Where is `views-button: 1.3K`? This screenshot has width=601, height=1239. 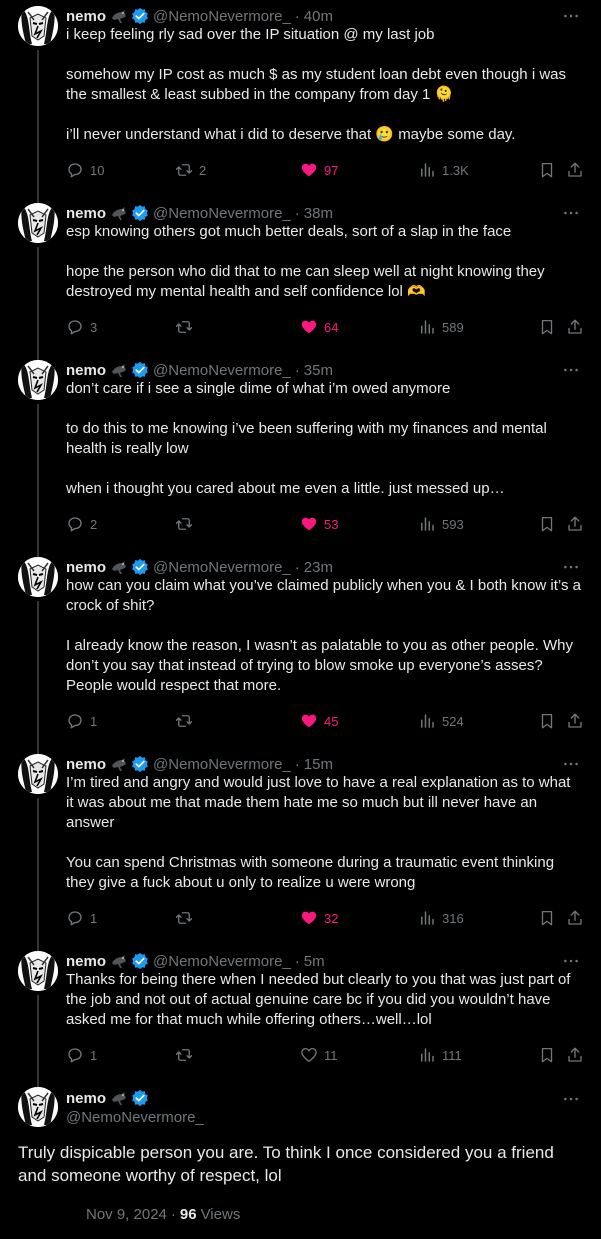 views-button: 1.3K is located at coordinates (443, 170).